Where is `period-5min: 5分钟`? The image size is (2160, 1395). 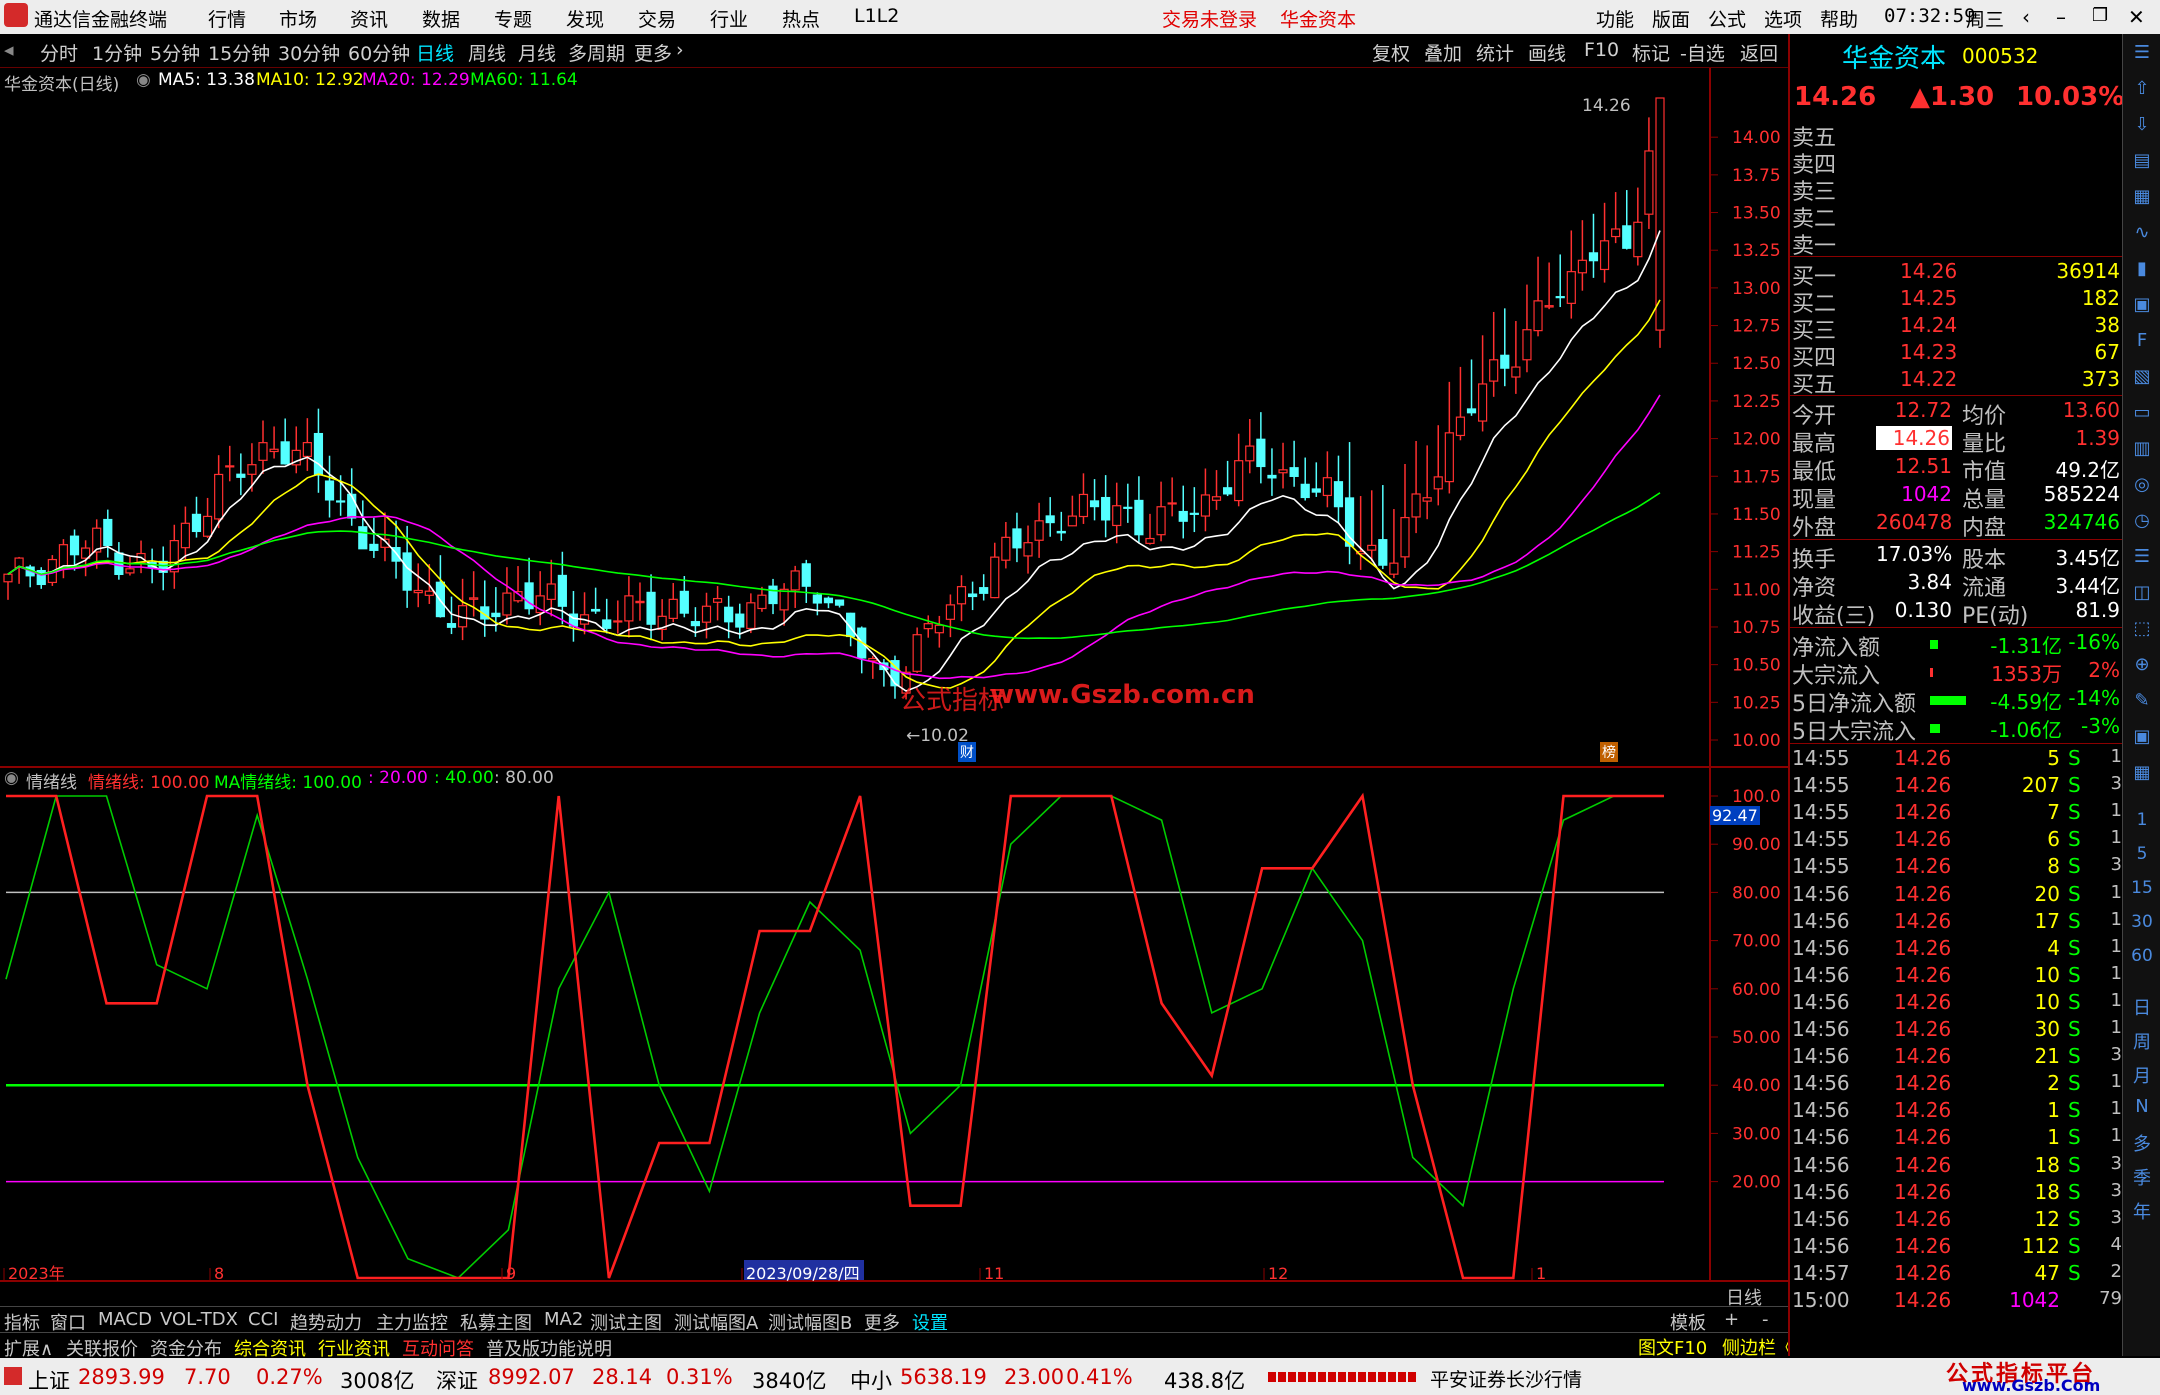
period-5min: 5分钟 is located at coordinates (175, 52).